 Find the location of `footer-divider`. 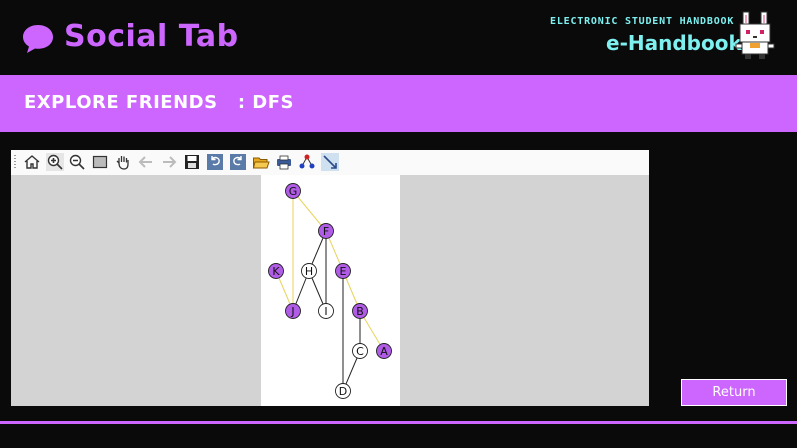

footer-divider is located at coordinates (398, 422).